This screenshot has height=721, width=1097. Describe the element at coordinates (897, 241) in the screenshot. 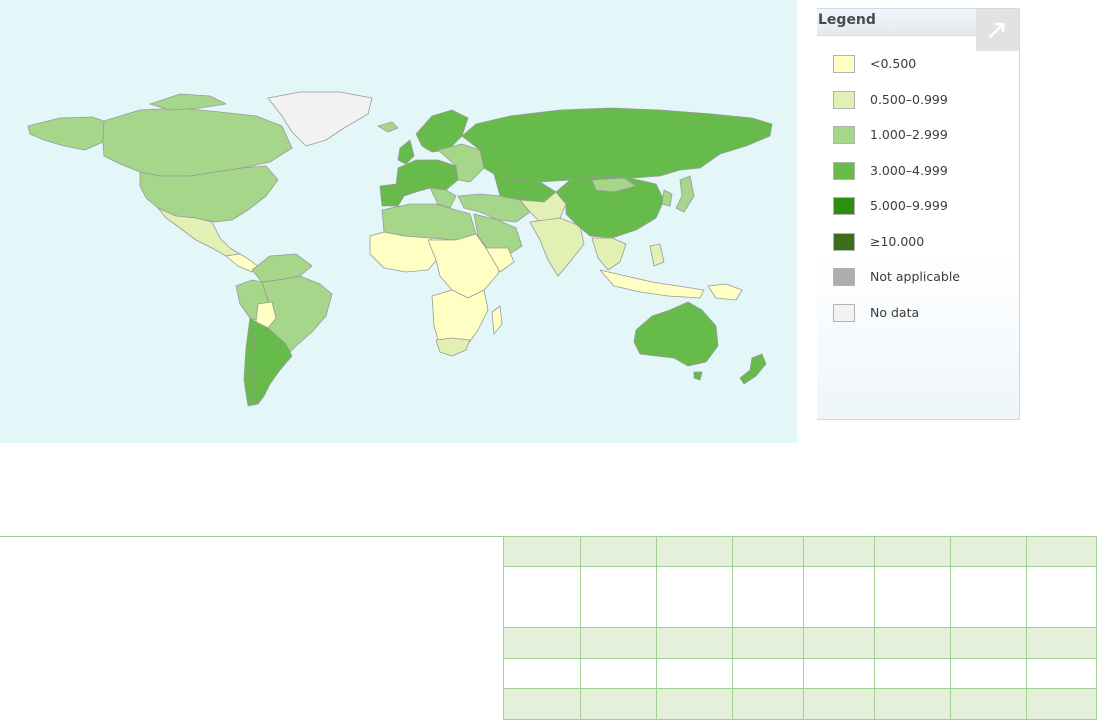

I see `legend-label: ≥10.000` at that location.